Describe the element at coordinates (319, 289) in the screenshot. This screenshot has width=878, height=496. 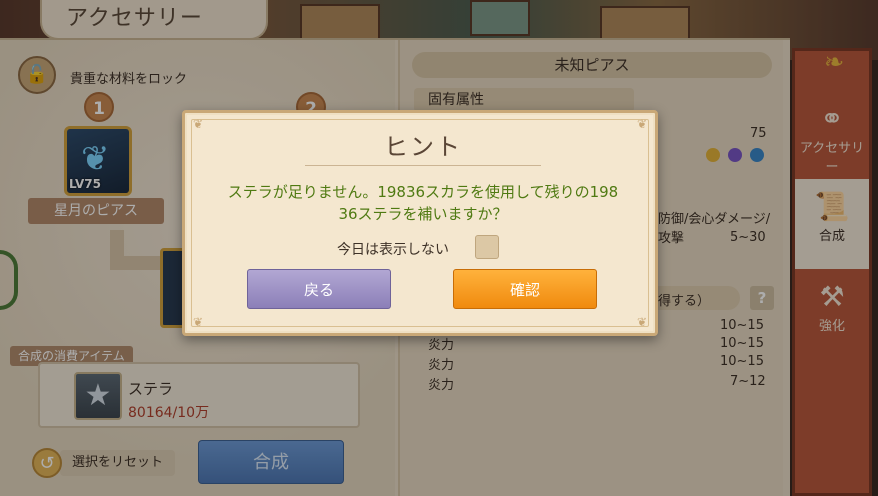
I see `back-button: 戻る` at that location.